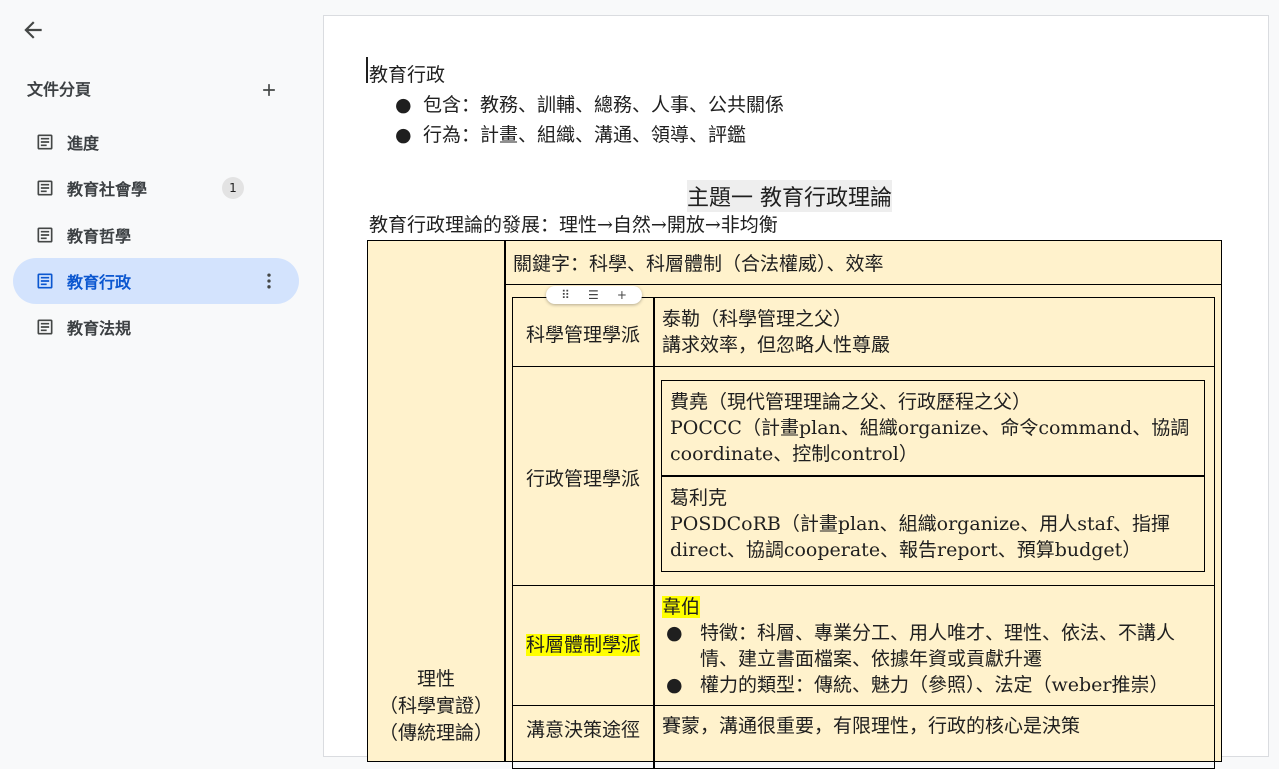 The image size is (1279, 769). I want to click on add-tab-icon, so click(269, 90).